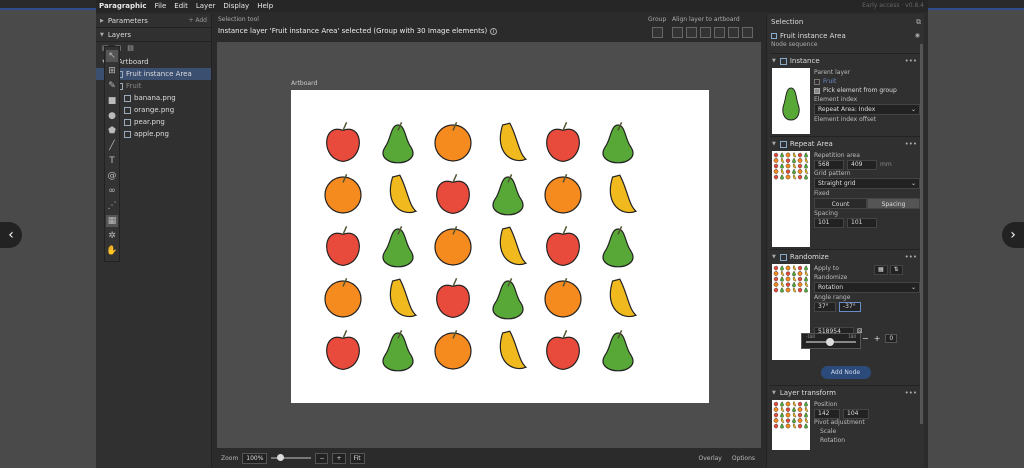 The width and height of the screenshot is (1024, 468). Describe the element at coordinates (833, 440) in the screenshot. I see `rotation-label: Rotation` at that location.